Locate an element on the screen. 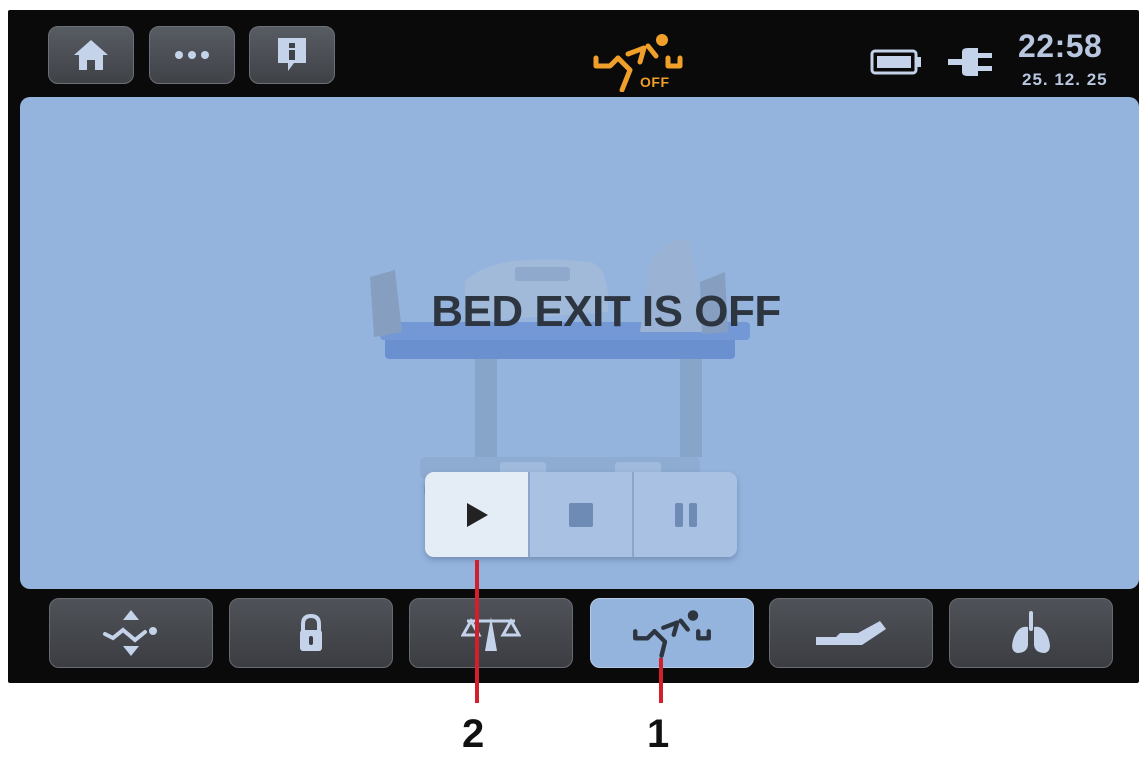  lungs-icon is located at coordinates (1031, 632).